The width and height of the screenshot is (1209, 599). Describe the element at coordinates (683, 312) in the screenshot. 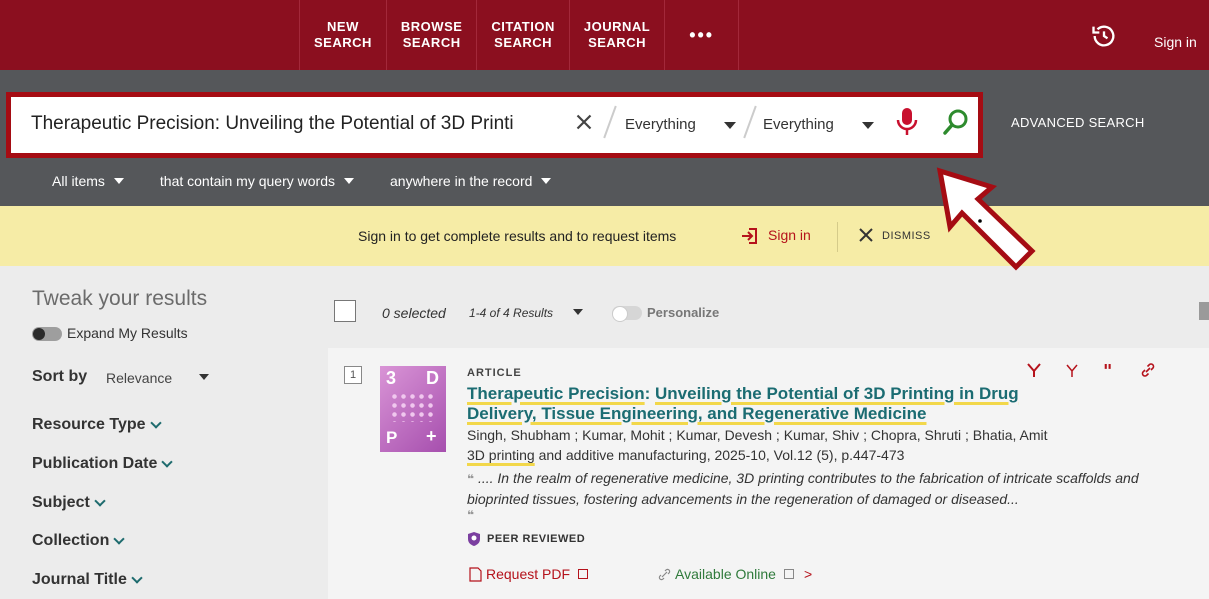

I see `personalize-label: Personalize` at that location.